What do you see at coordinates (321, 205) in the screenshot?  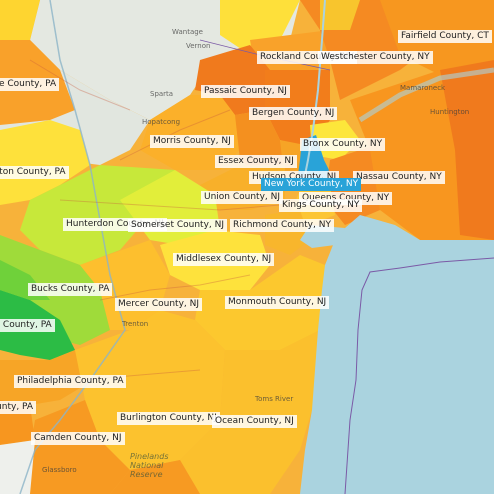 I see `county-label-kings-ny: Kings County, NY` at bounding box center [321, 205].